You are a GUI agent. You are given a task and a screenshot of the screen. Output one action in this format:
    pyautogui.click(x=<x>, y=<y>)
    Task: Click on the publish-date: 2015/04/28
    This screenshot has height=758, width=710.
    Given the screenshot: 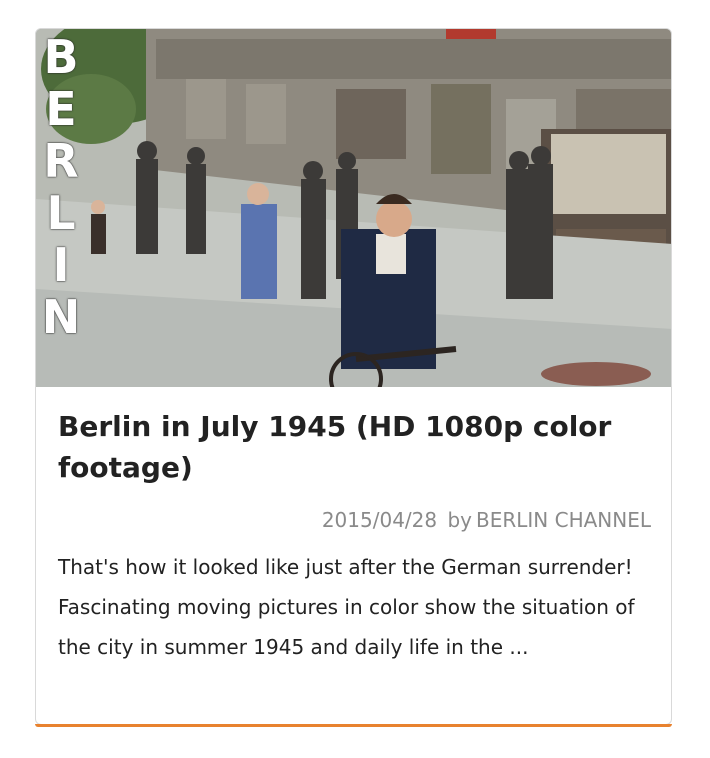 What is the action you would take?
    pyautogui.click(x=379, y=520)
    